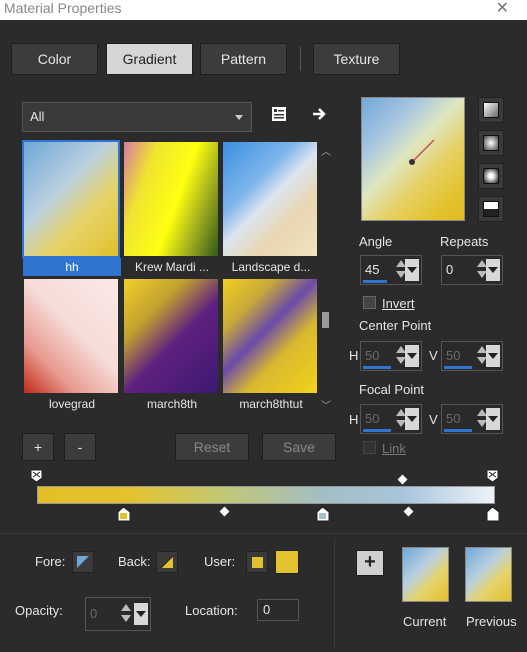  What do you see at coordinates (266, 495) in the screenshot?
I see `gradient-bar` at bounding box center [266, 495].